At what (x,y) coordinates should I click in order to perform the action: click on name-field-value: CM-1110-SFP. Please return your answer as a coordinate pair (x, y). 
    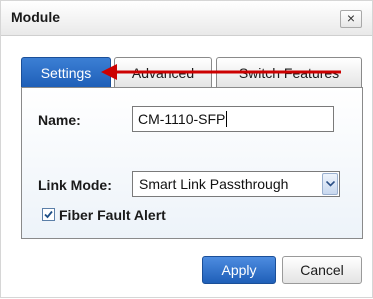
    Looking at the image, I should click on (182, 119).